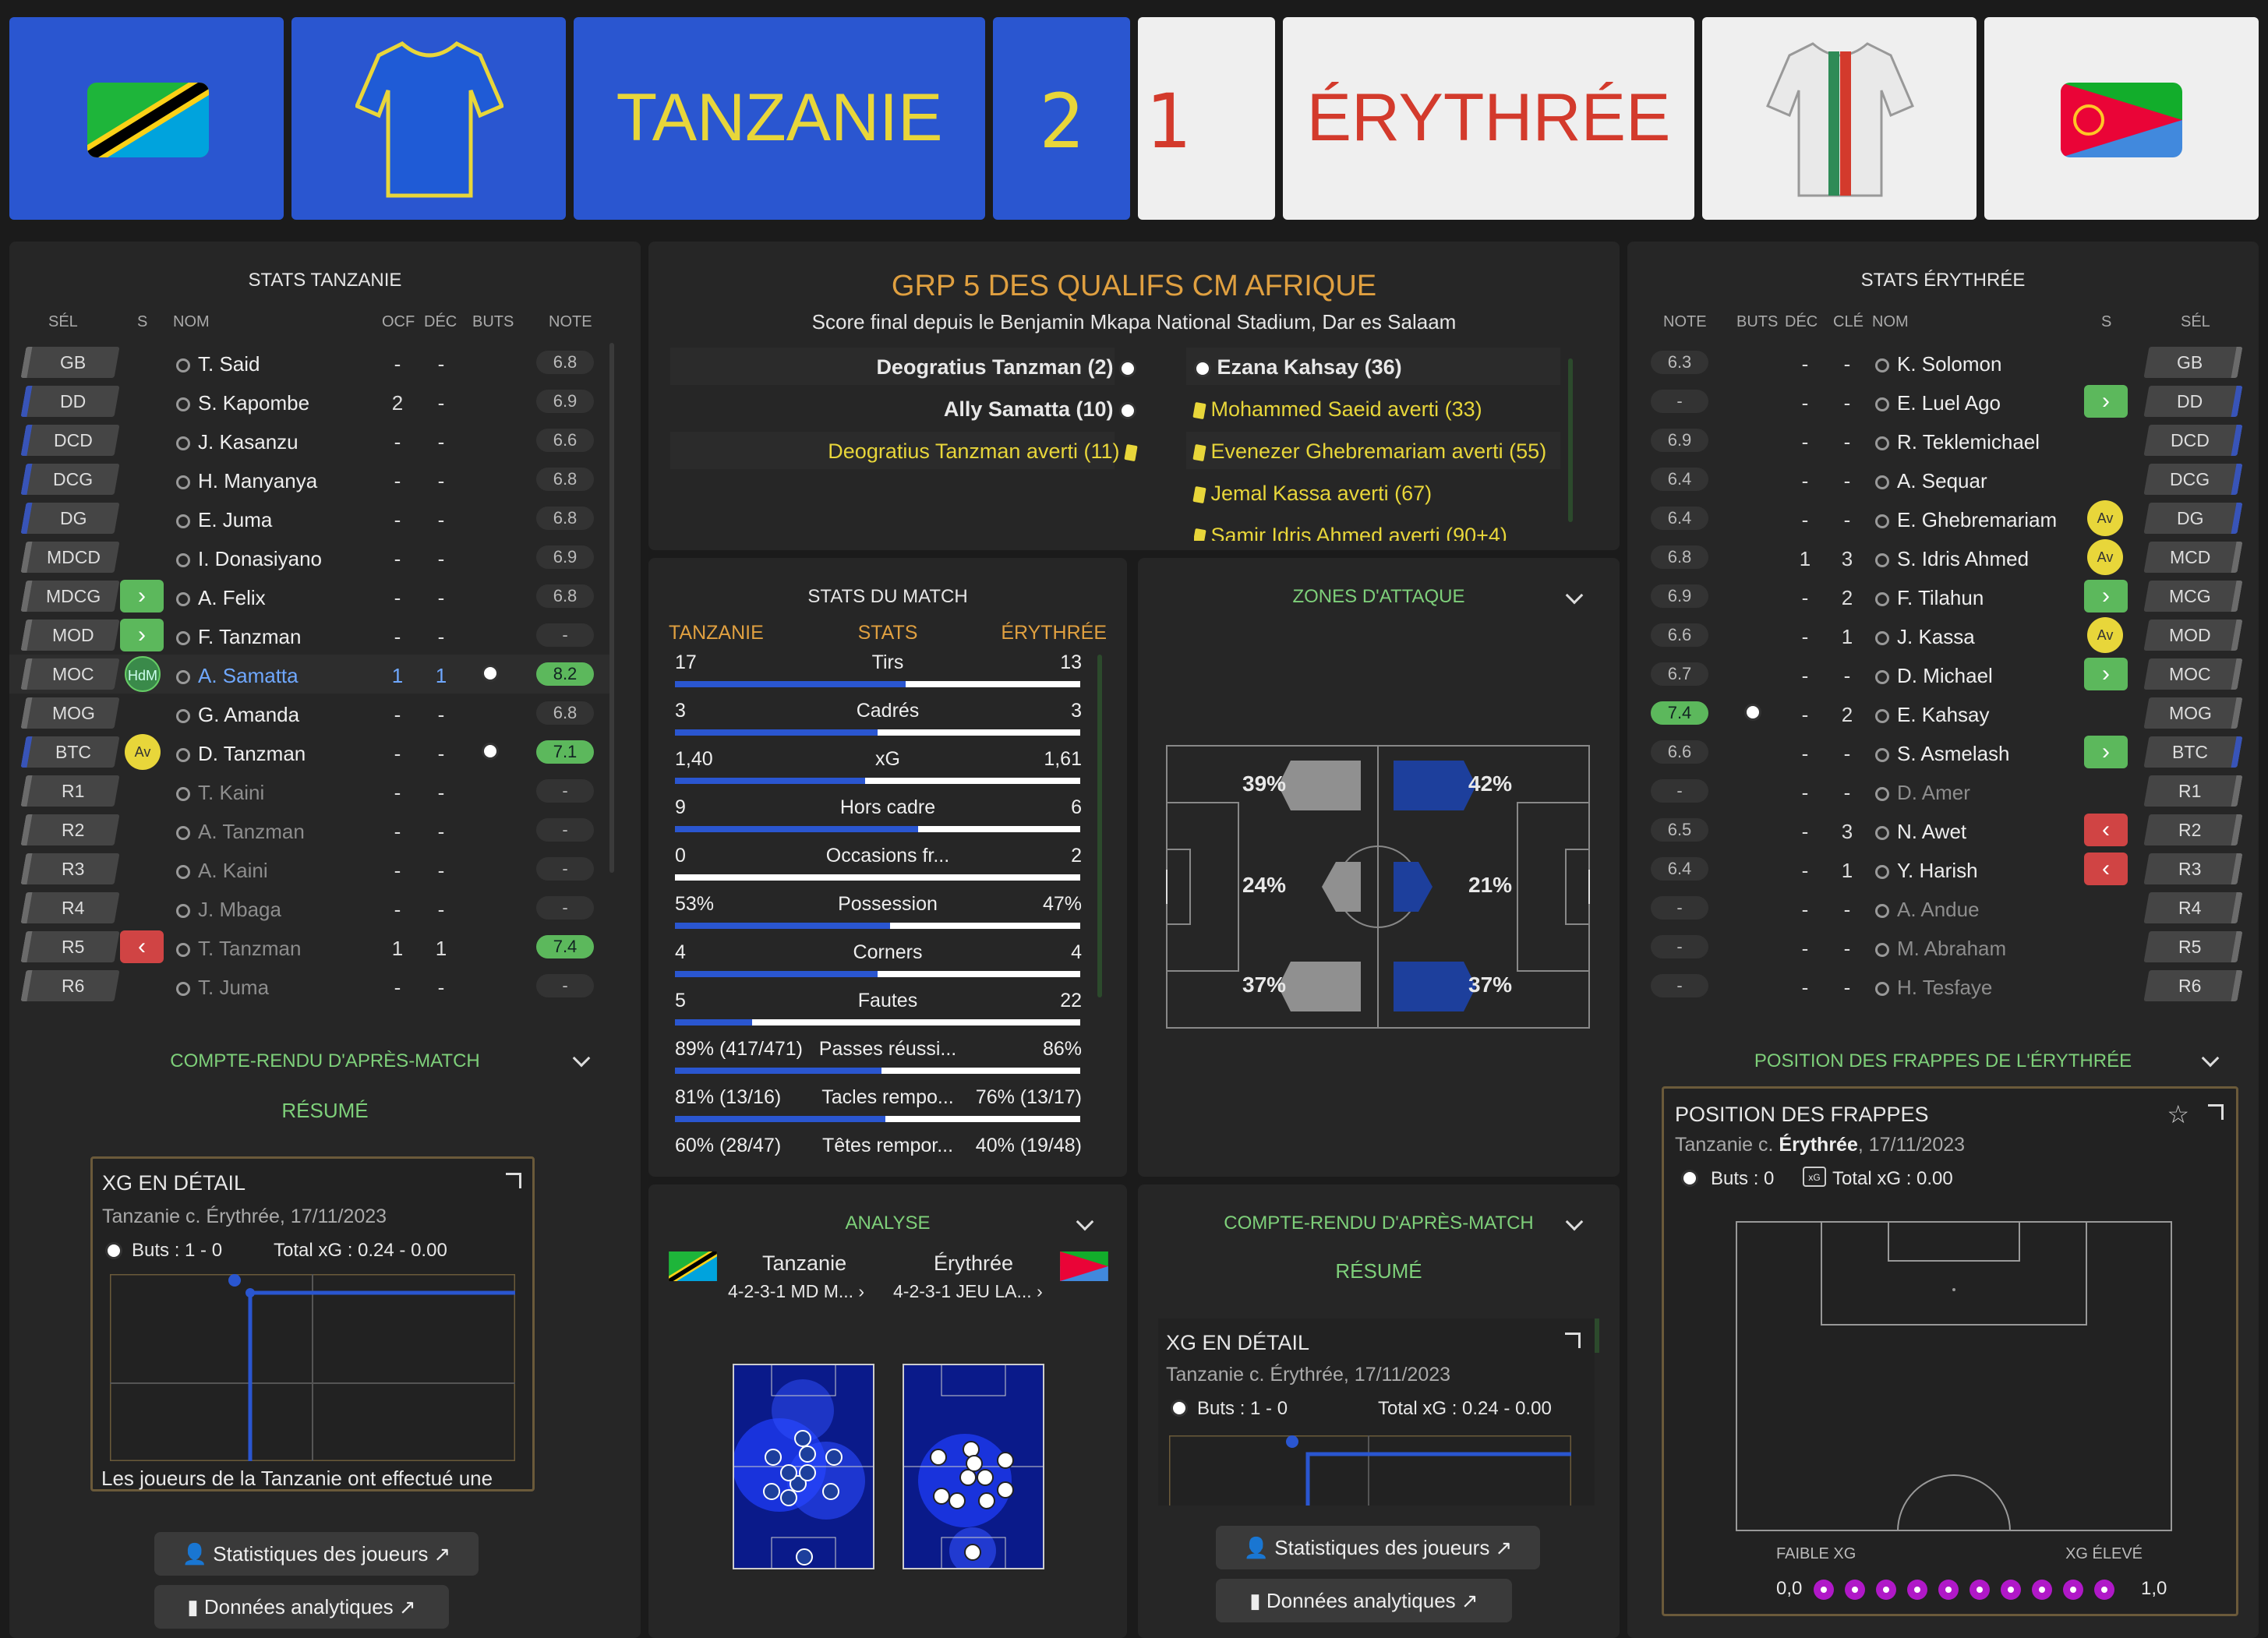  What do you see at coordinates (1927, 910) in the screenshot?
I see `player-name: A. Andue` at bounding box center [1927, 910].